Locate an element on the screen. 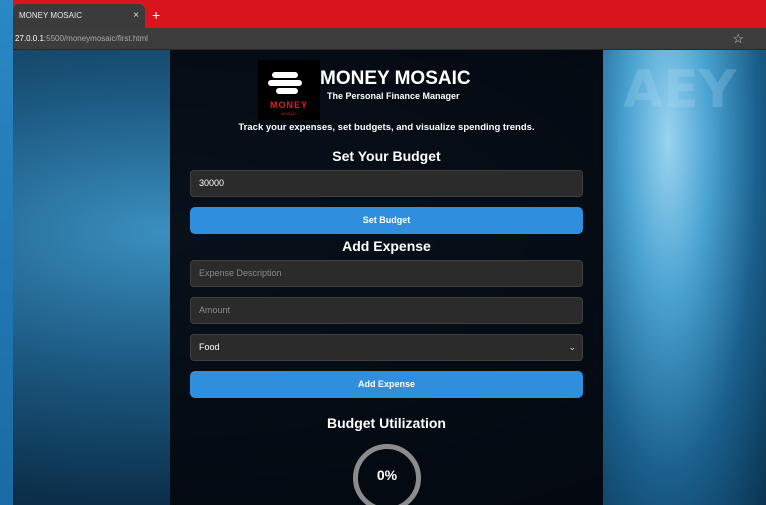 This screenshot has width=766, height=505. url-text: 27.0.0.1:5500/moneymosaic/first.html is located at coordinates (81, 39).